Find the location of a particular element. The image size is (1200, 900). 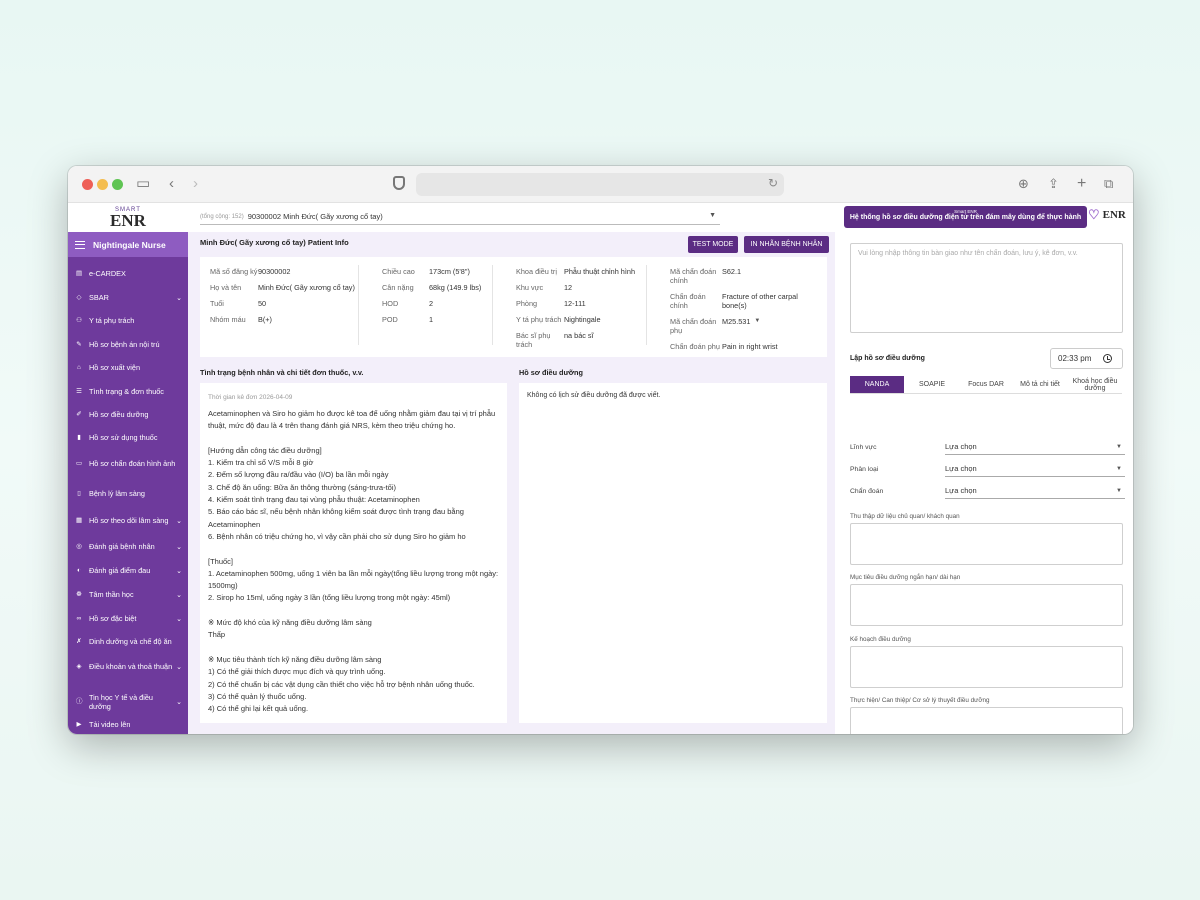

info-value: 2 is located at coordinates (431, 303).